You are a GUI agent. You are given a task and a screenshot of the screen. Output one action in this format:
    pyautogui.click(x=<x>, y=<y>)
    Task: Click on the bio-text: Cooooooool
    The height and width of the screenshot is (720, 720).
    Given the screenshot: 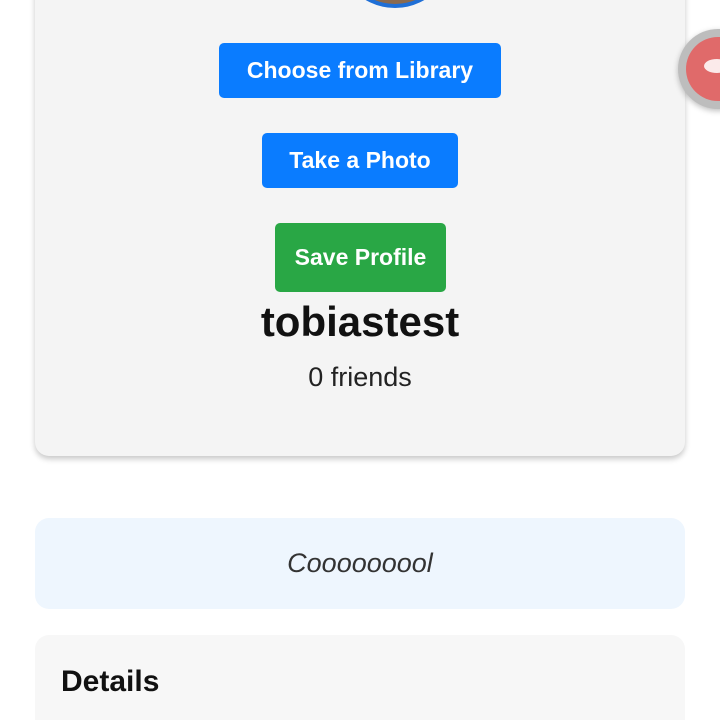 What is the action you would take?
    pyautogui.click(x=360, y=563)
    